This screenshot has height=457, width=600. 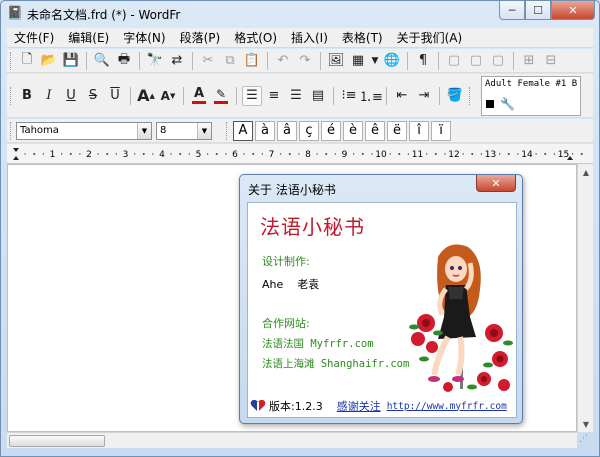 What do you see at coordinates (144, 38) in the screenshot?
I see `menu-font: 字体(N)` at bounding box center [144, 38].